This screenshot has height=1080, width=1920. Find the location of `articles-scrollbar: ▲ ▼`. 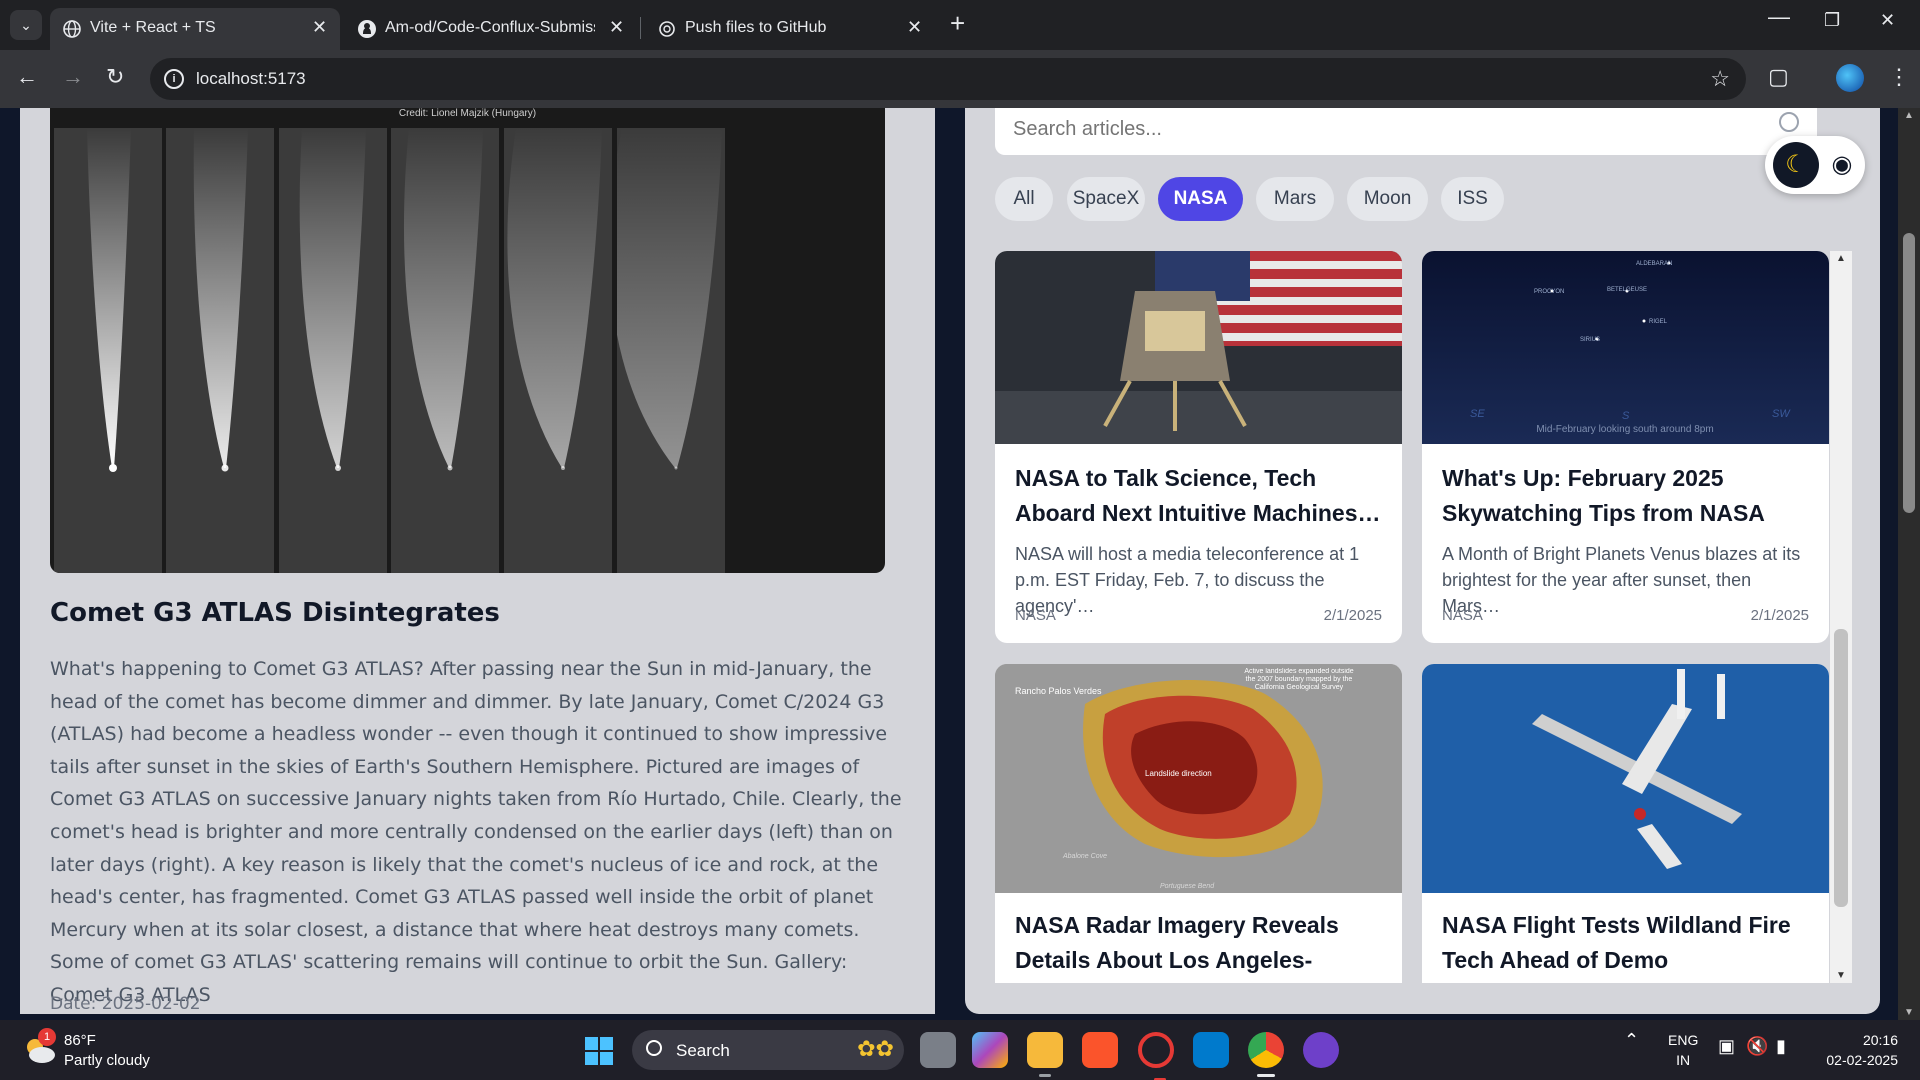

articles-scrollbar: ▲ ▼ is located at coordinates (1841, 617).